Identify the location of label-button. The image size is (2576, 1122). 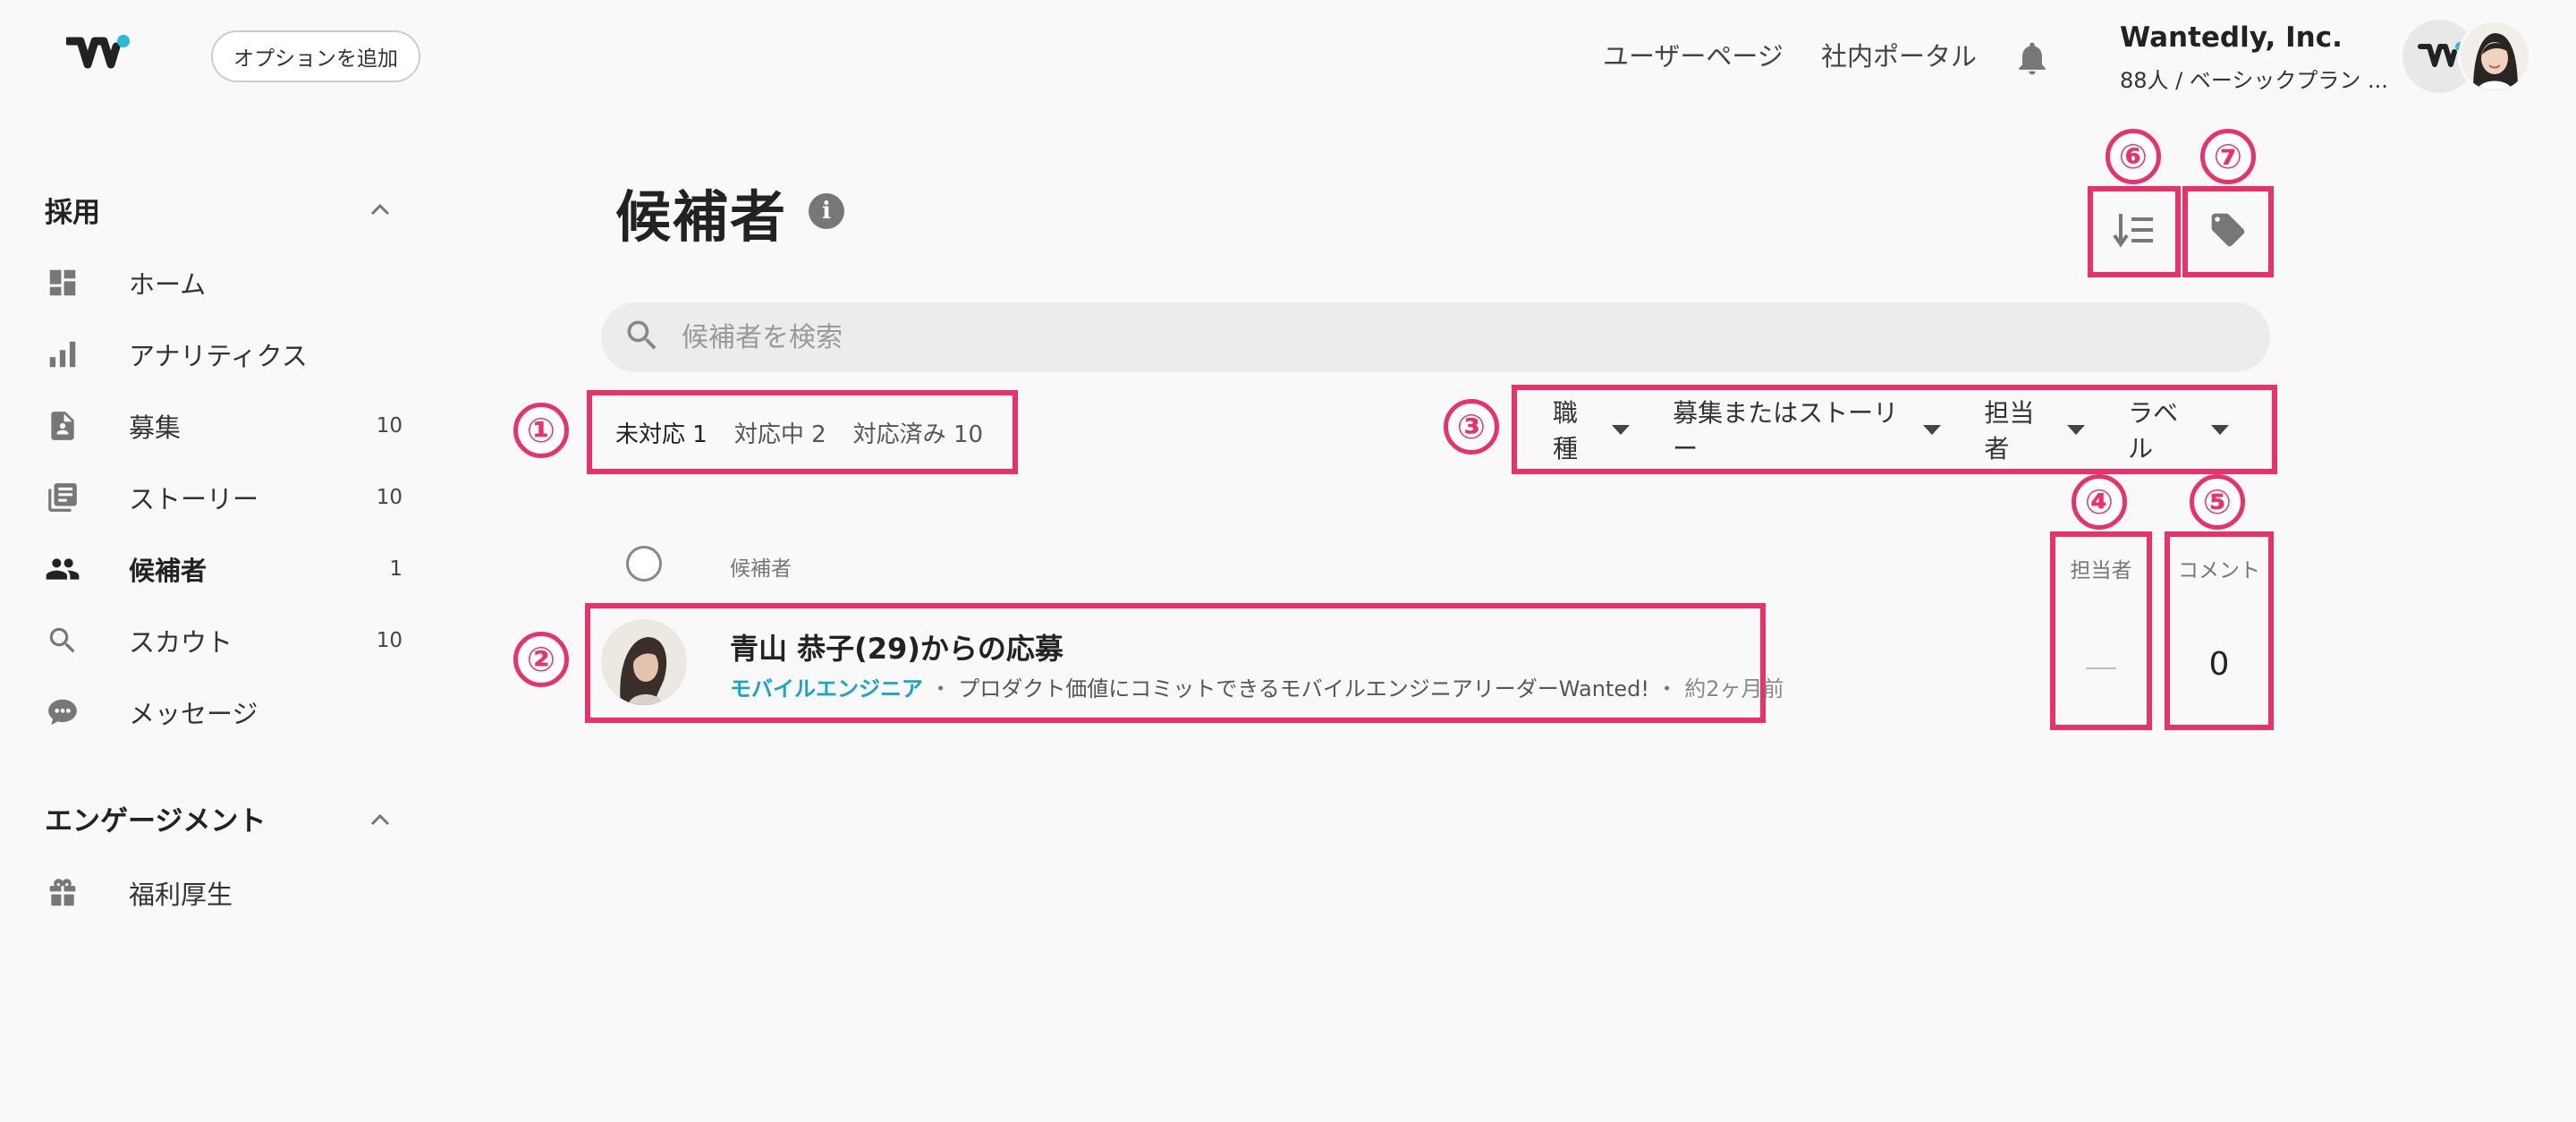
(2228, 231).